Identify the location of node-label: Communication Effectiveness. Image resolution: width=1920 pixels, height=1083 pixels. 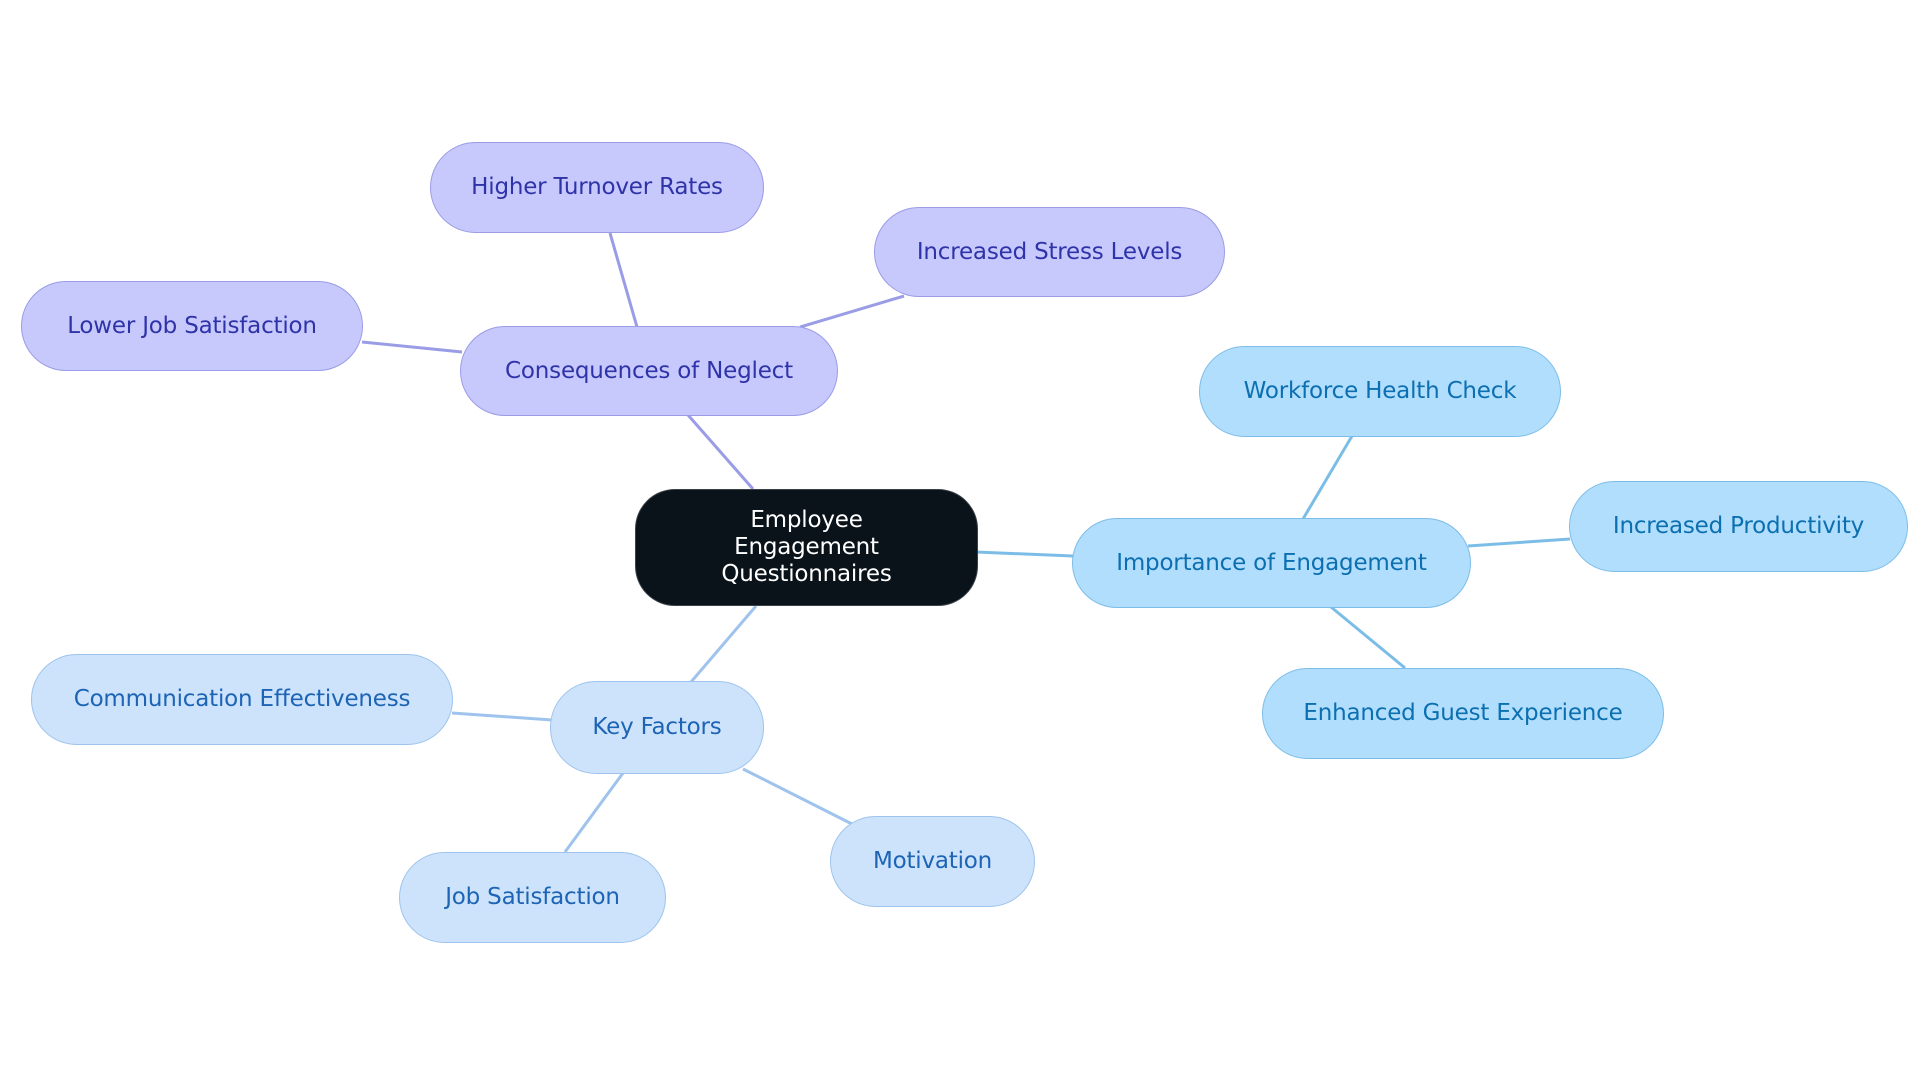
(242, 699).